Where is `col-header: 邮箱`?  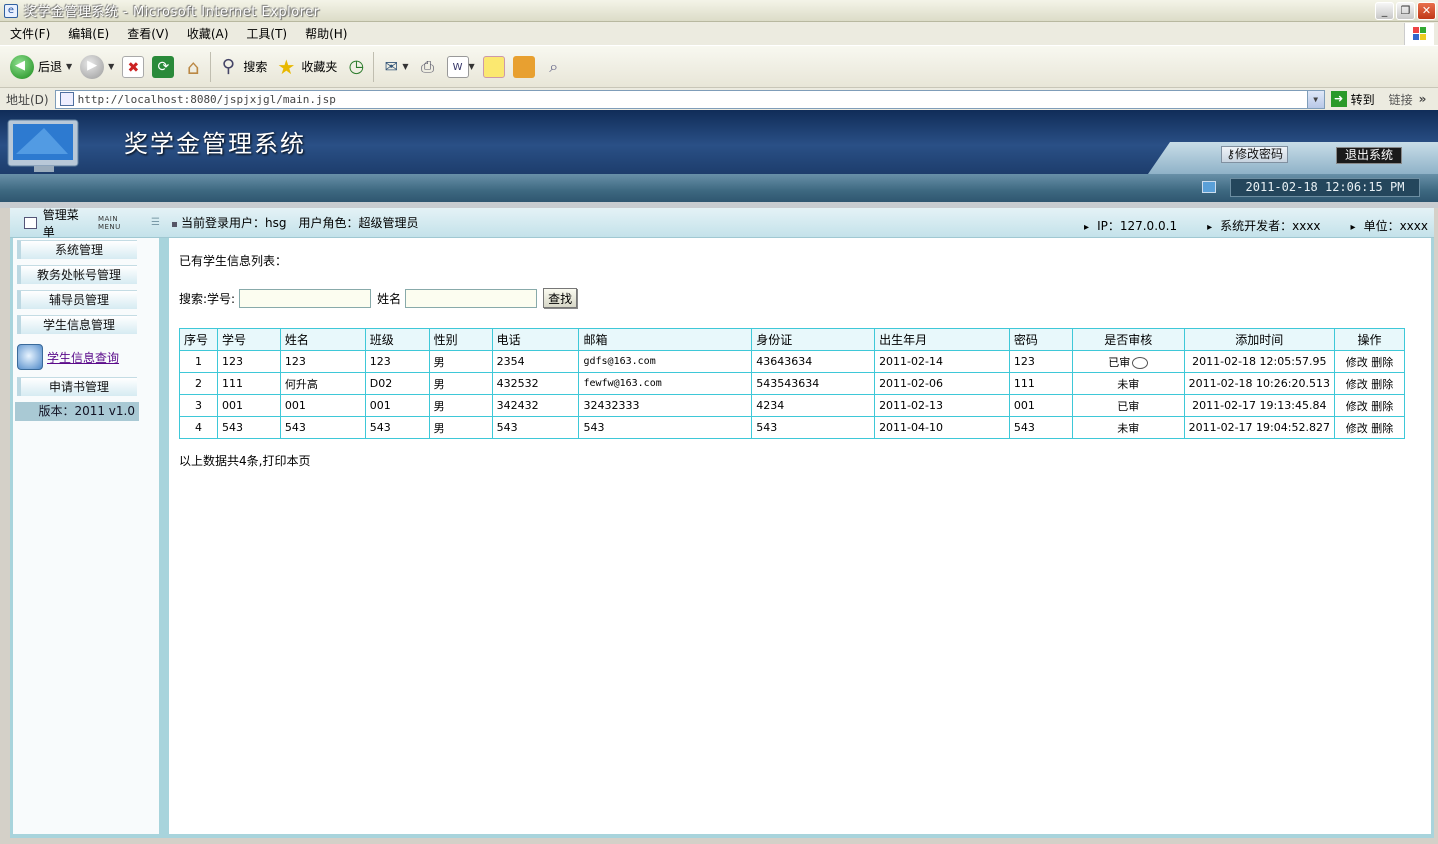 col-header: 邮箱 is located at coordinates (665, 339).